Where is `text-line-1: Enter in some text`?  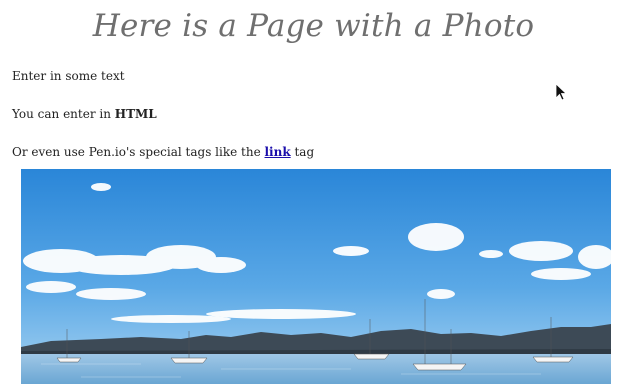
text-line-1: Enter in some text is located at coordinates (68, 76).